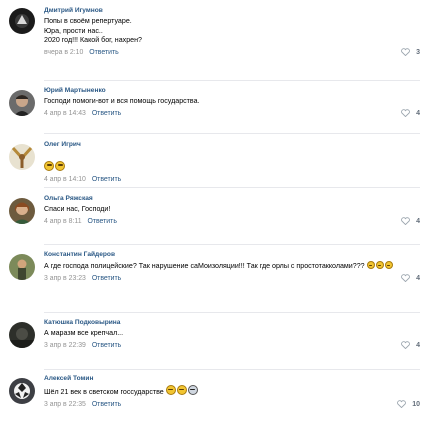 The height and width of the screenshot is (422, 438). Describe the element at coordinates (63, 221) in the screenshot. I see `comment-date: 4 апр в 8:11` at that location.